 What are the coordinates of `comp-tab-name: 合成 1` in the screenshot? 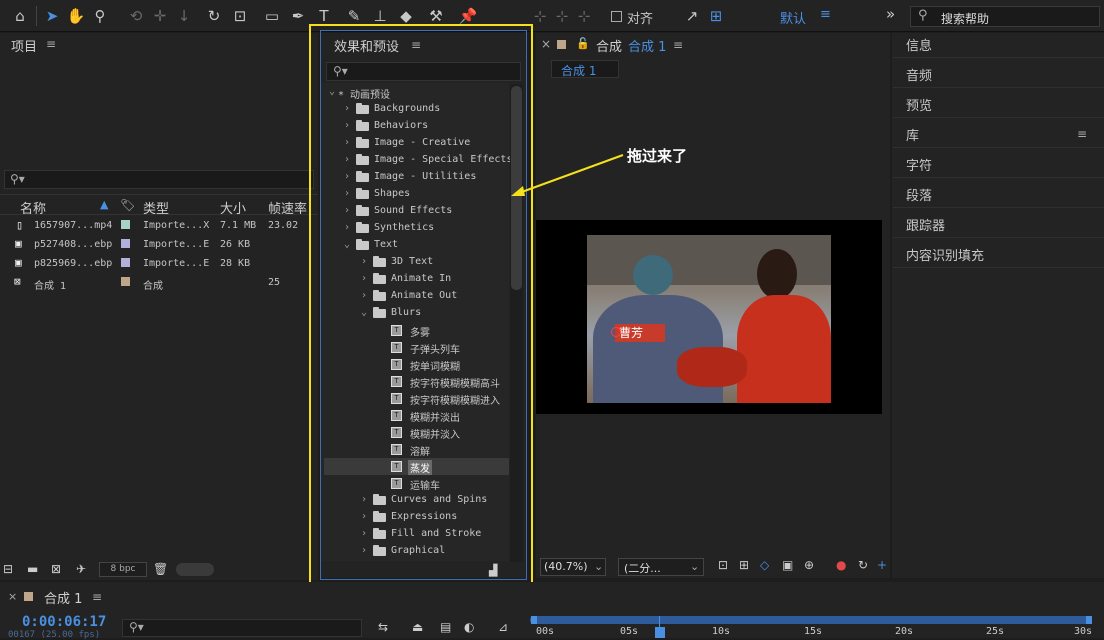 It's located at (647, 45).